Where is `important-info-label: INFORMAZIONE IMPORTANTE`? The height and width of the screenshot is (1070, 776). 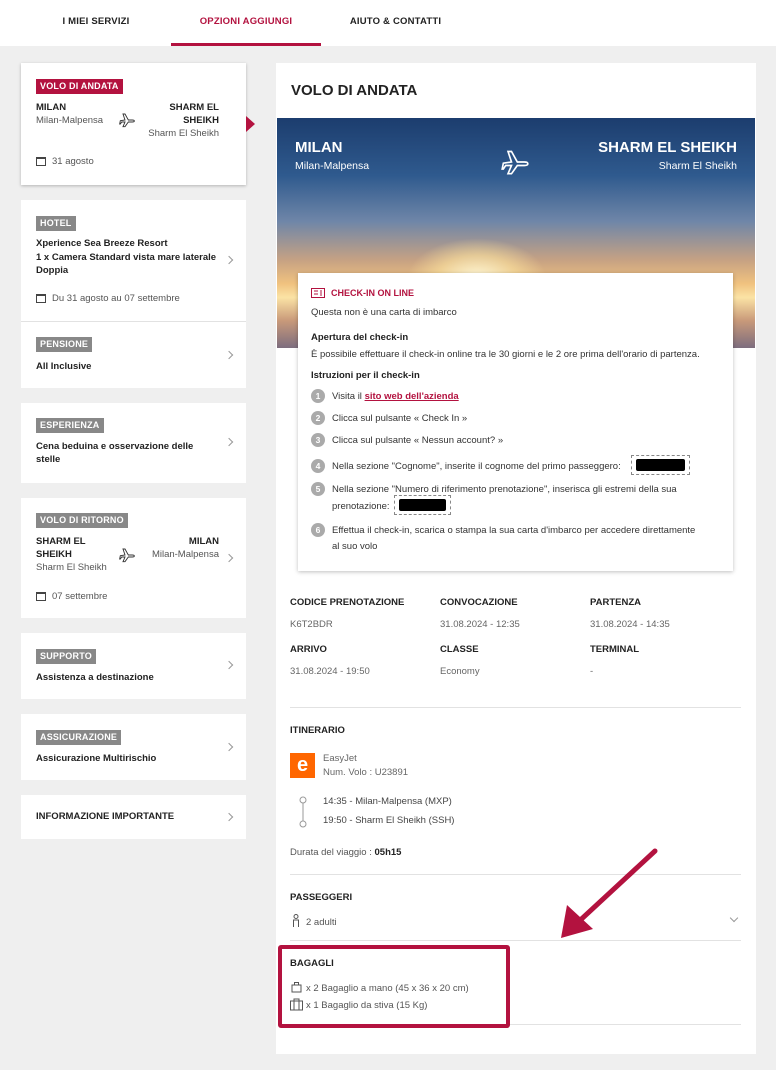 important-info-label: INFORMAZIONE IMPORTANTE is located at coordinates (105, 816).